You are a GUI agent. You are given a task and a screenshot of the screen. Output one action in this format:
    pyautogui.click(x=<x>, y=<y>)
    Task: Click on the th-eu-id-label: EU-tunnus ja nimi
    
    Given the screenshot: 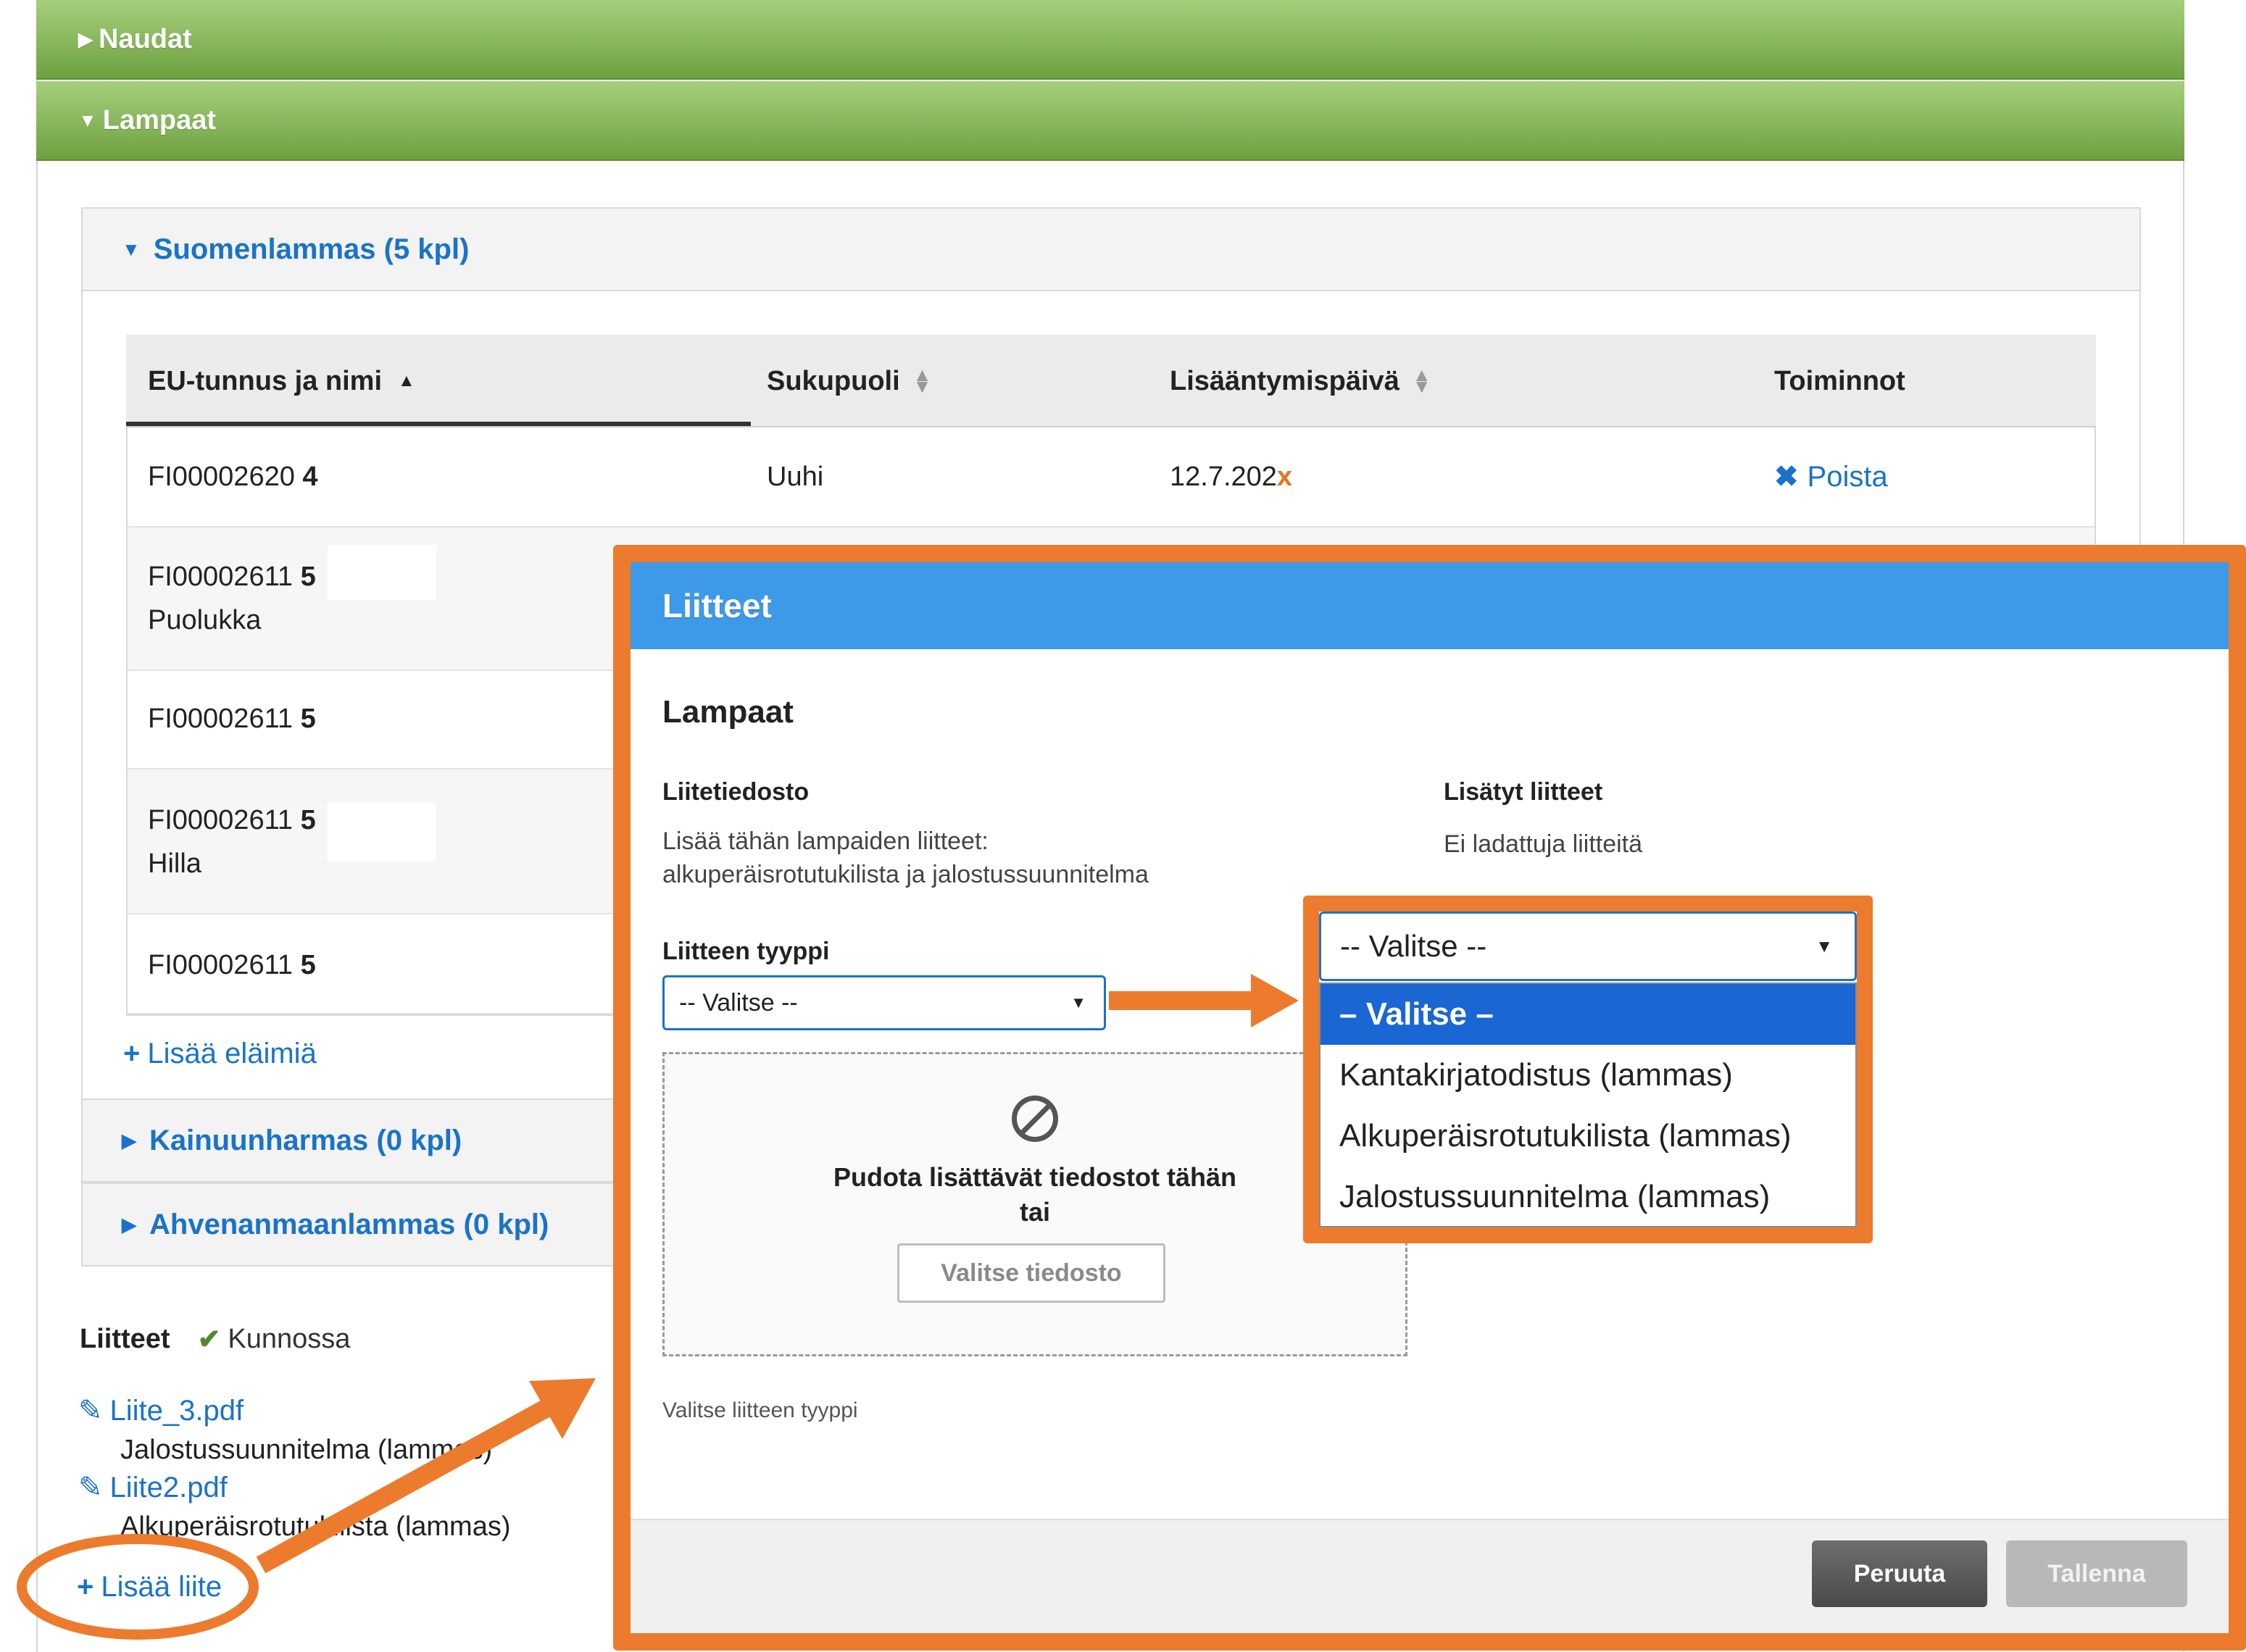 What is the action you would take?
    pyautogui.click(x=265, y=380)
    